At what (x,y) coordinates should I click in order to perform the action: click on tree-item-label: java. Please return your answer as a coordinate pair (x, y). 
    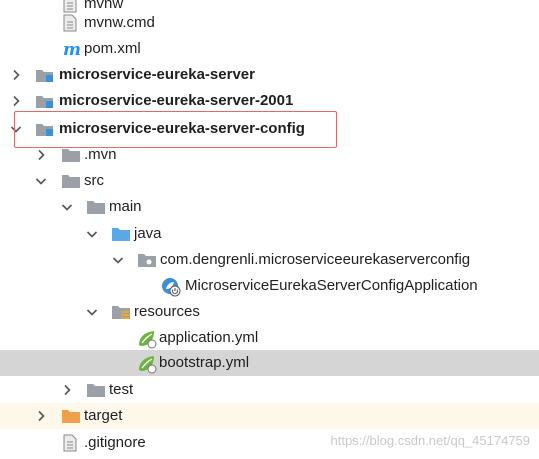
    Looking at the image, I should click on (148, 233).